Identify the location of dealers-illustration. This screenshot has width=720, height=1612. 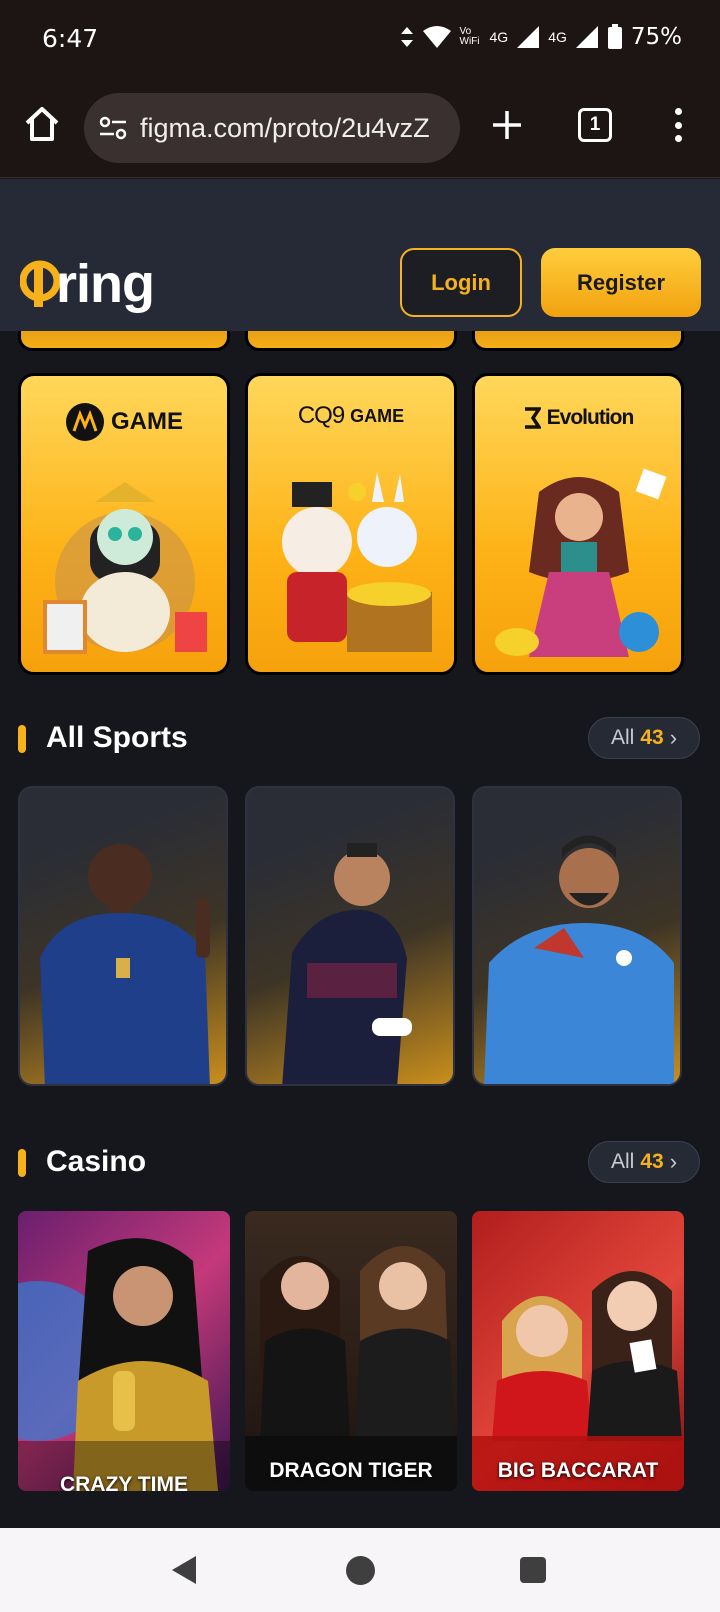
(351, 1368).